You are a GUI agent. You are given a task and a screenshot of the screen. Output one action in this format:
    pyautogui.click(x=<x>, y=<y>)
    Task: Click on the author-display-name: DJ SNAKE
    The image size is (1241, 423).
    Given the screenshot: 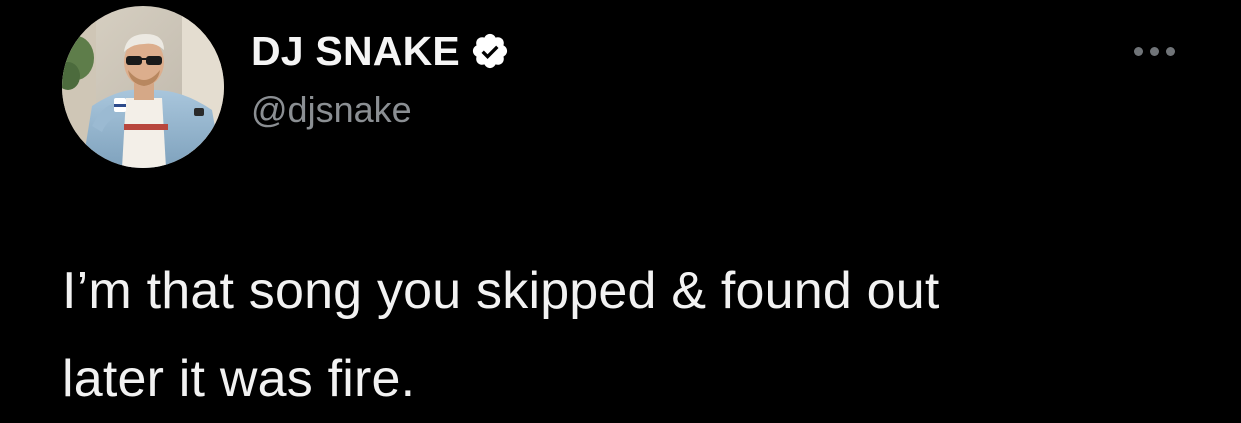 What is the action you would take?
    pyautogui.click(x=355, y=51)
    